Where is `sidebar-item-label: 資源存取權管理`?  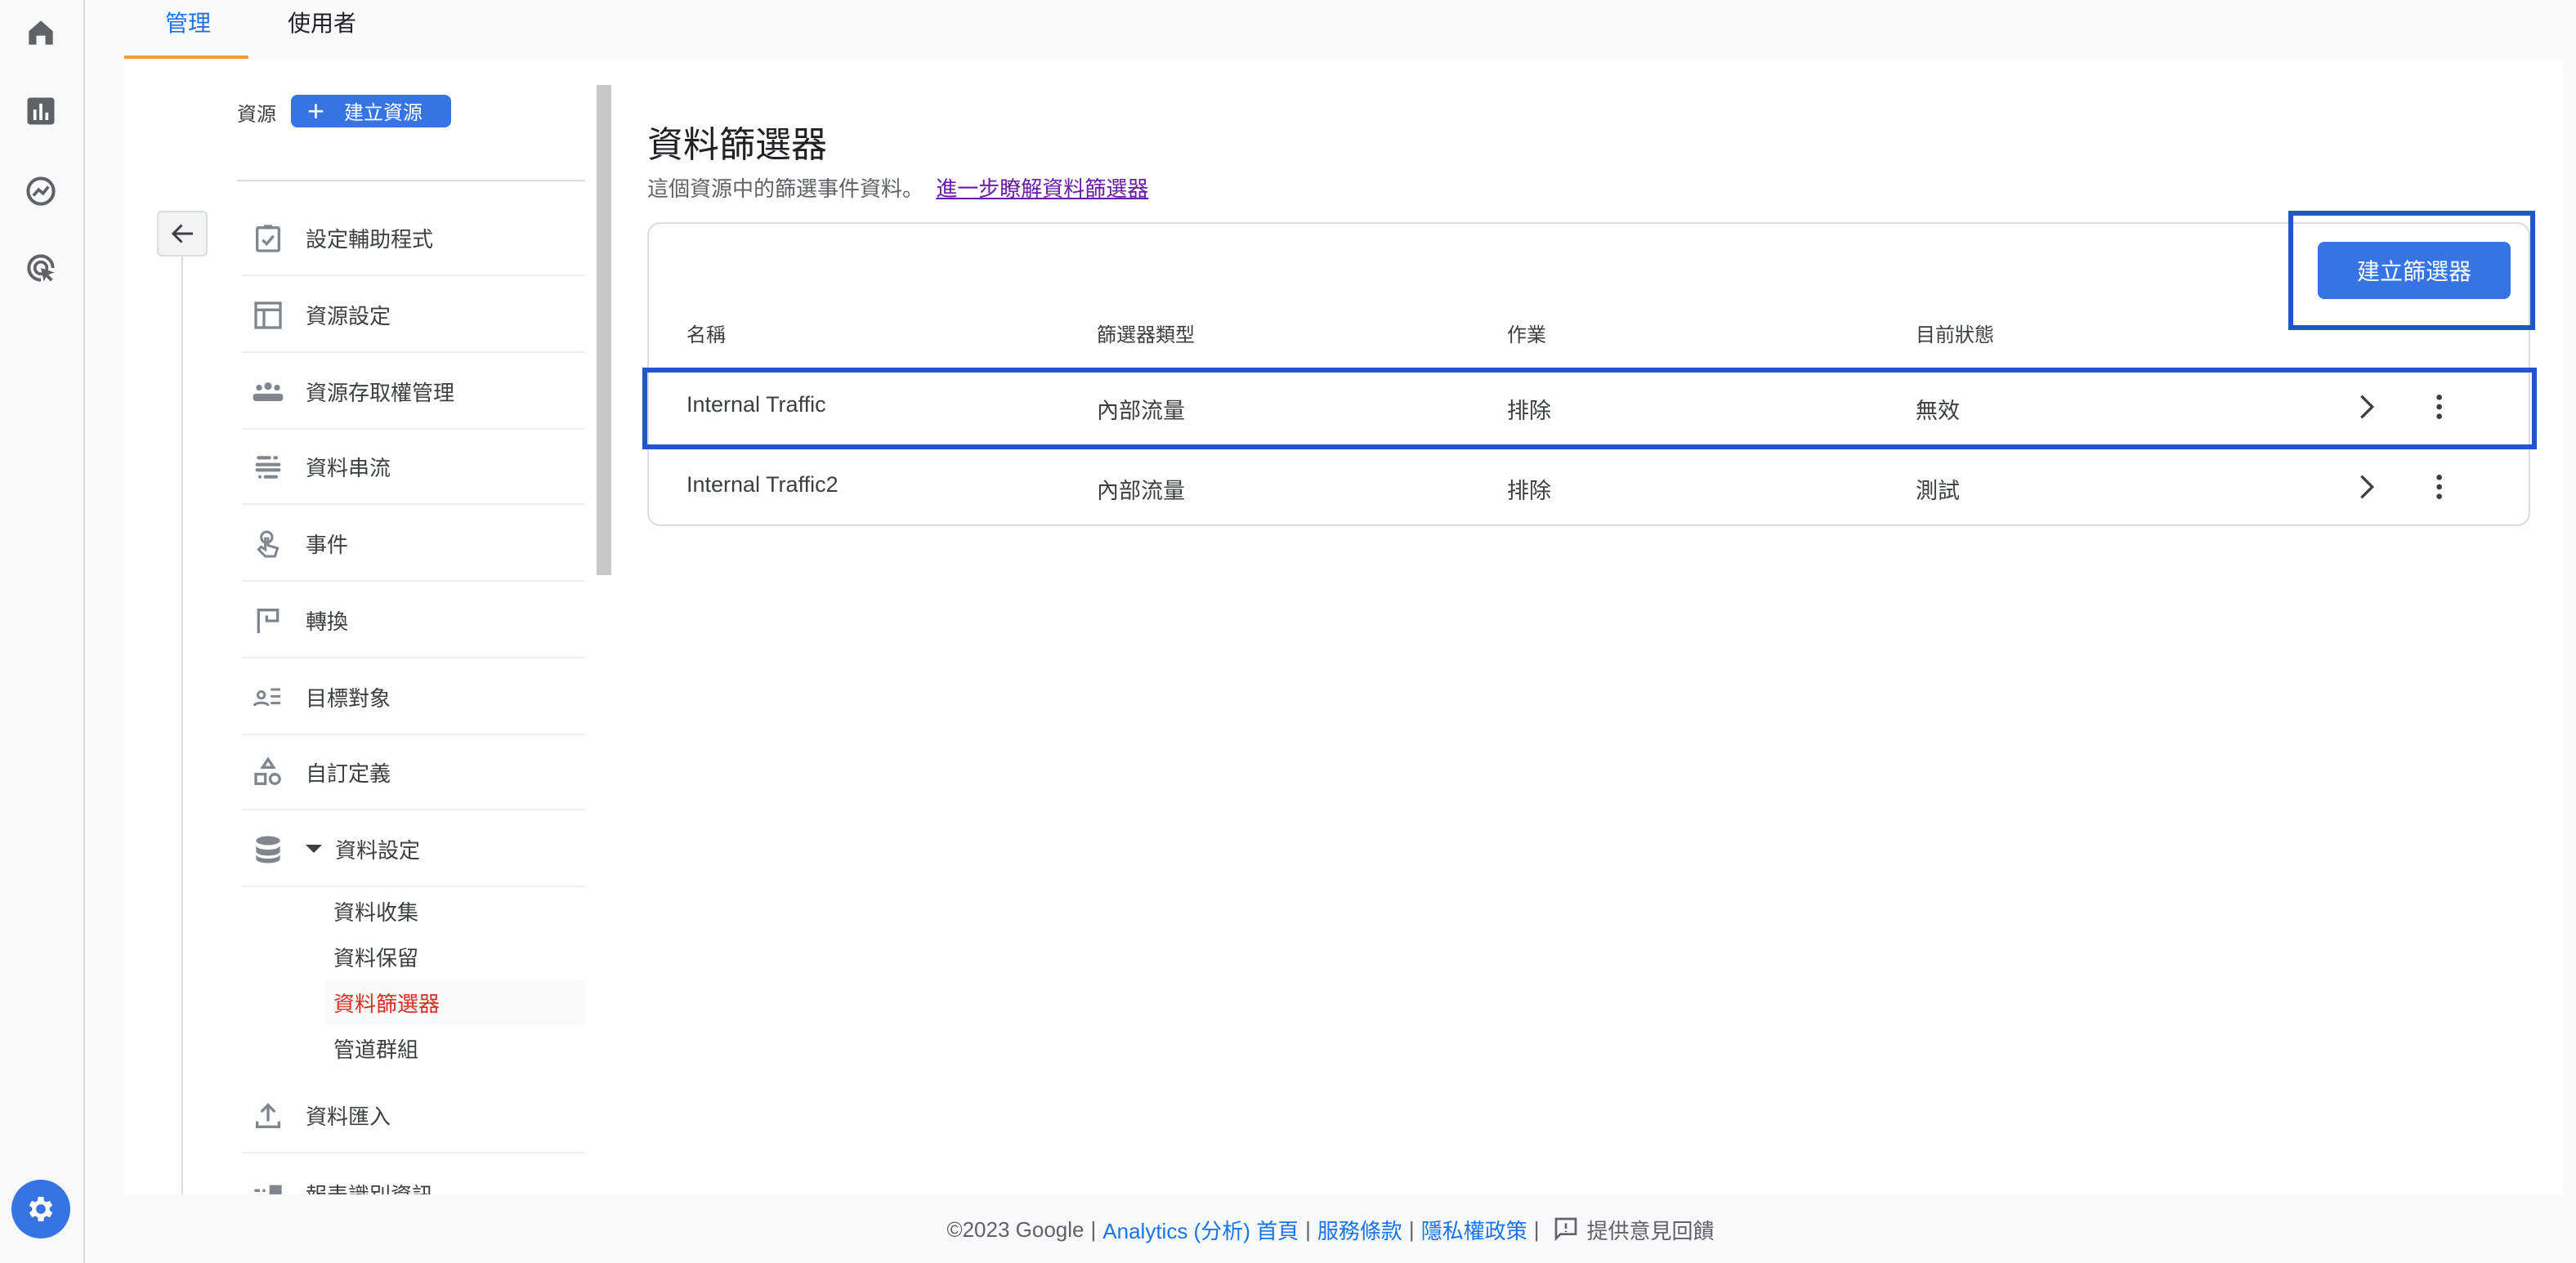 sidebar-item-label: 資源存取權管理 is located at coordinates (380, 393).